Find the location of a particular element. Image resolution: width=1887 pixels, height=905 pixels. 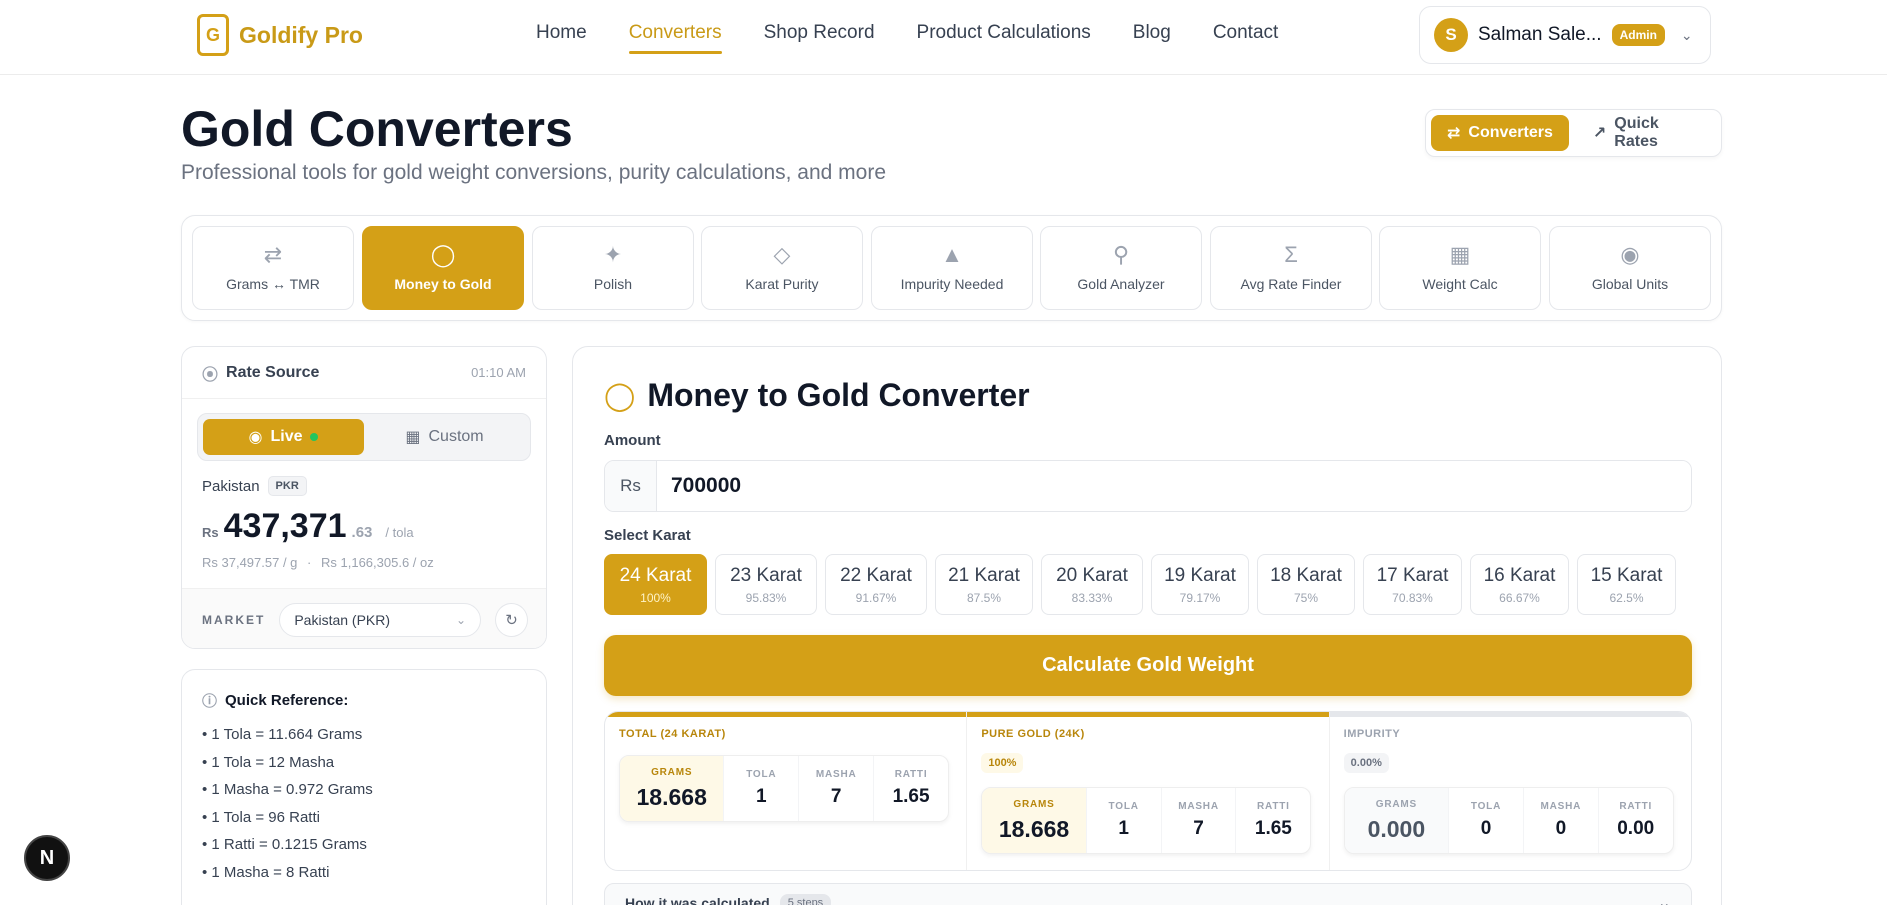

nav-contact: Contact is located at coordinates (1245, 38).